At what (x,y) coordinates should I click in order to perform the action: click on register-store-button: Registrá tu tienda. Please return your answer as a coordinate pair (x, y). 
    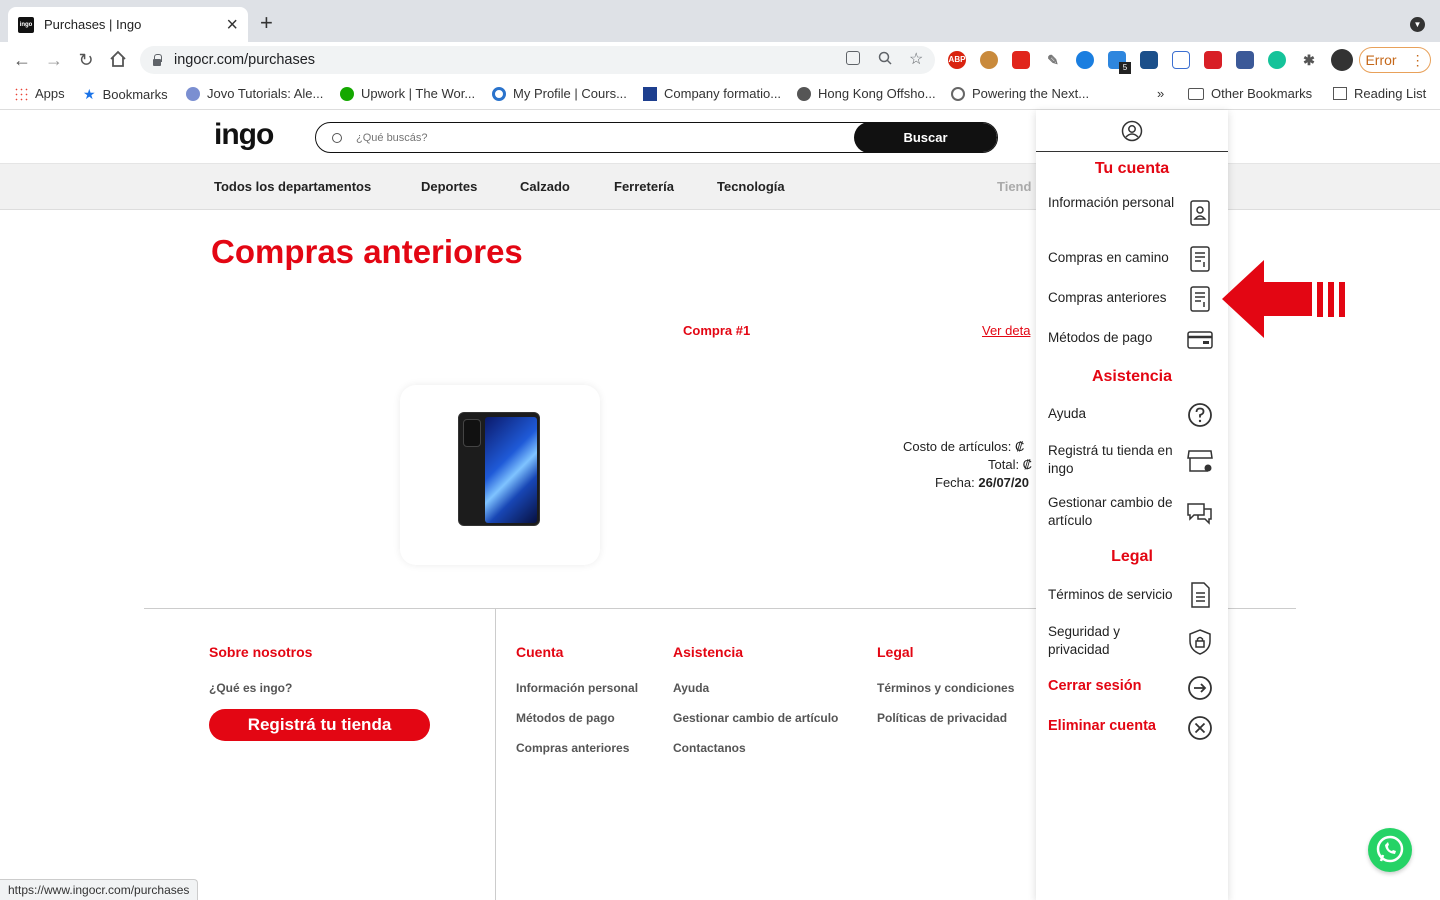
    Looking at the image, I should click on (319, 725).